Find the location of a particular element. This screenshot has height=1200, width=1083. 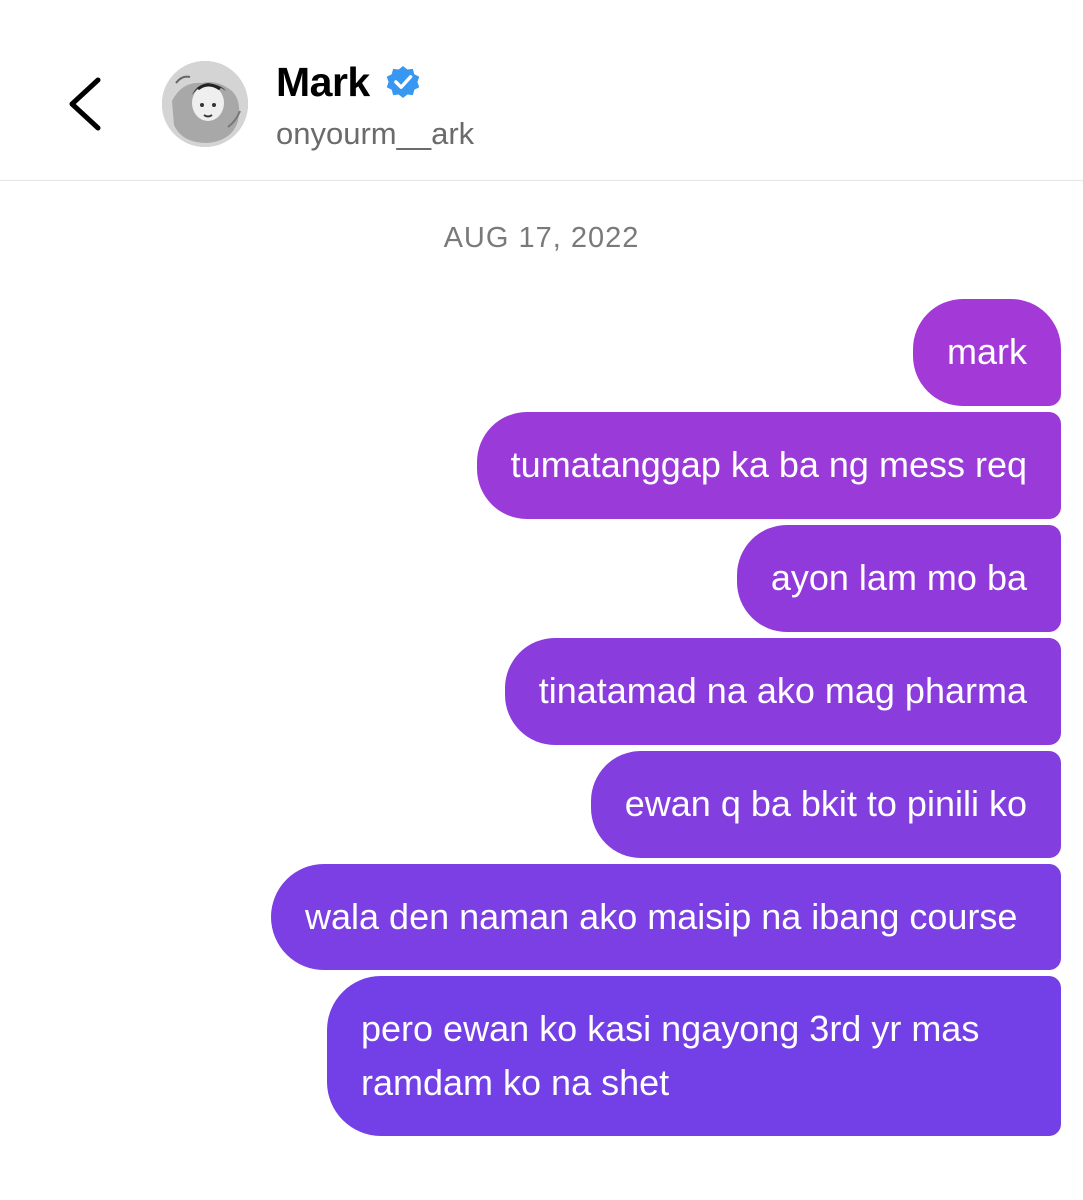

chevron-left-icon is located at coordinates (85, 104).